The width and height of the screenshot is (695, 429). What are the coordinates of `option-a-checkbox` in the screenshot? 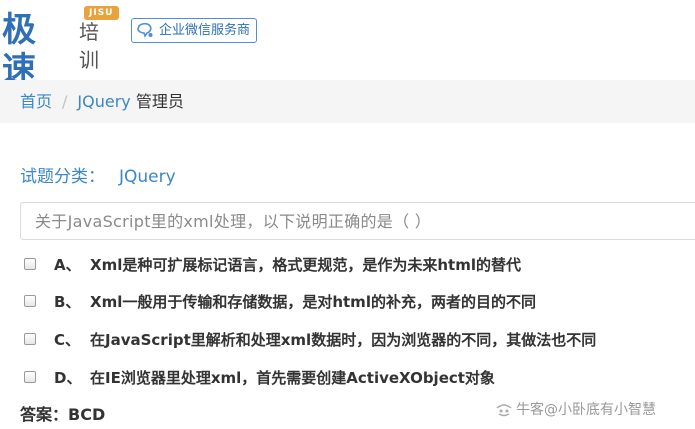 It's located at (30, 264).